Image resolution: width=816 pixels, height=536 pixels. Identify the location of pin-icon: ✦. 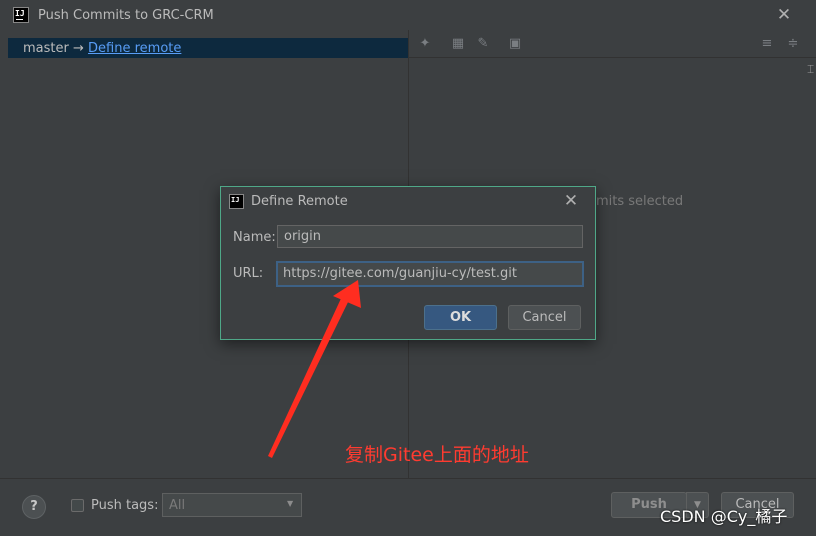
(425, 44).